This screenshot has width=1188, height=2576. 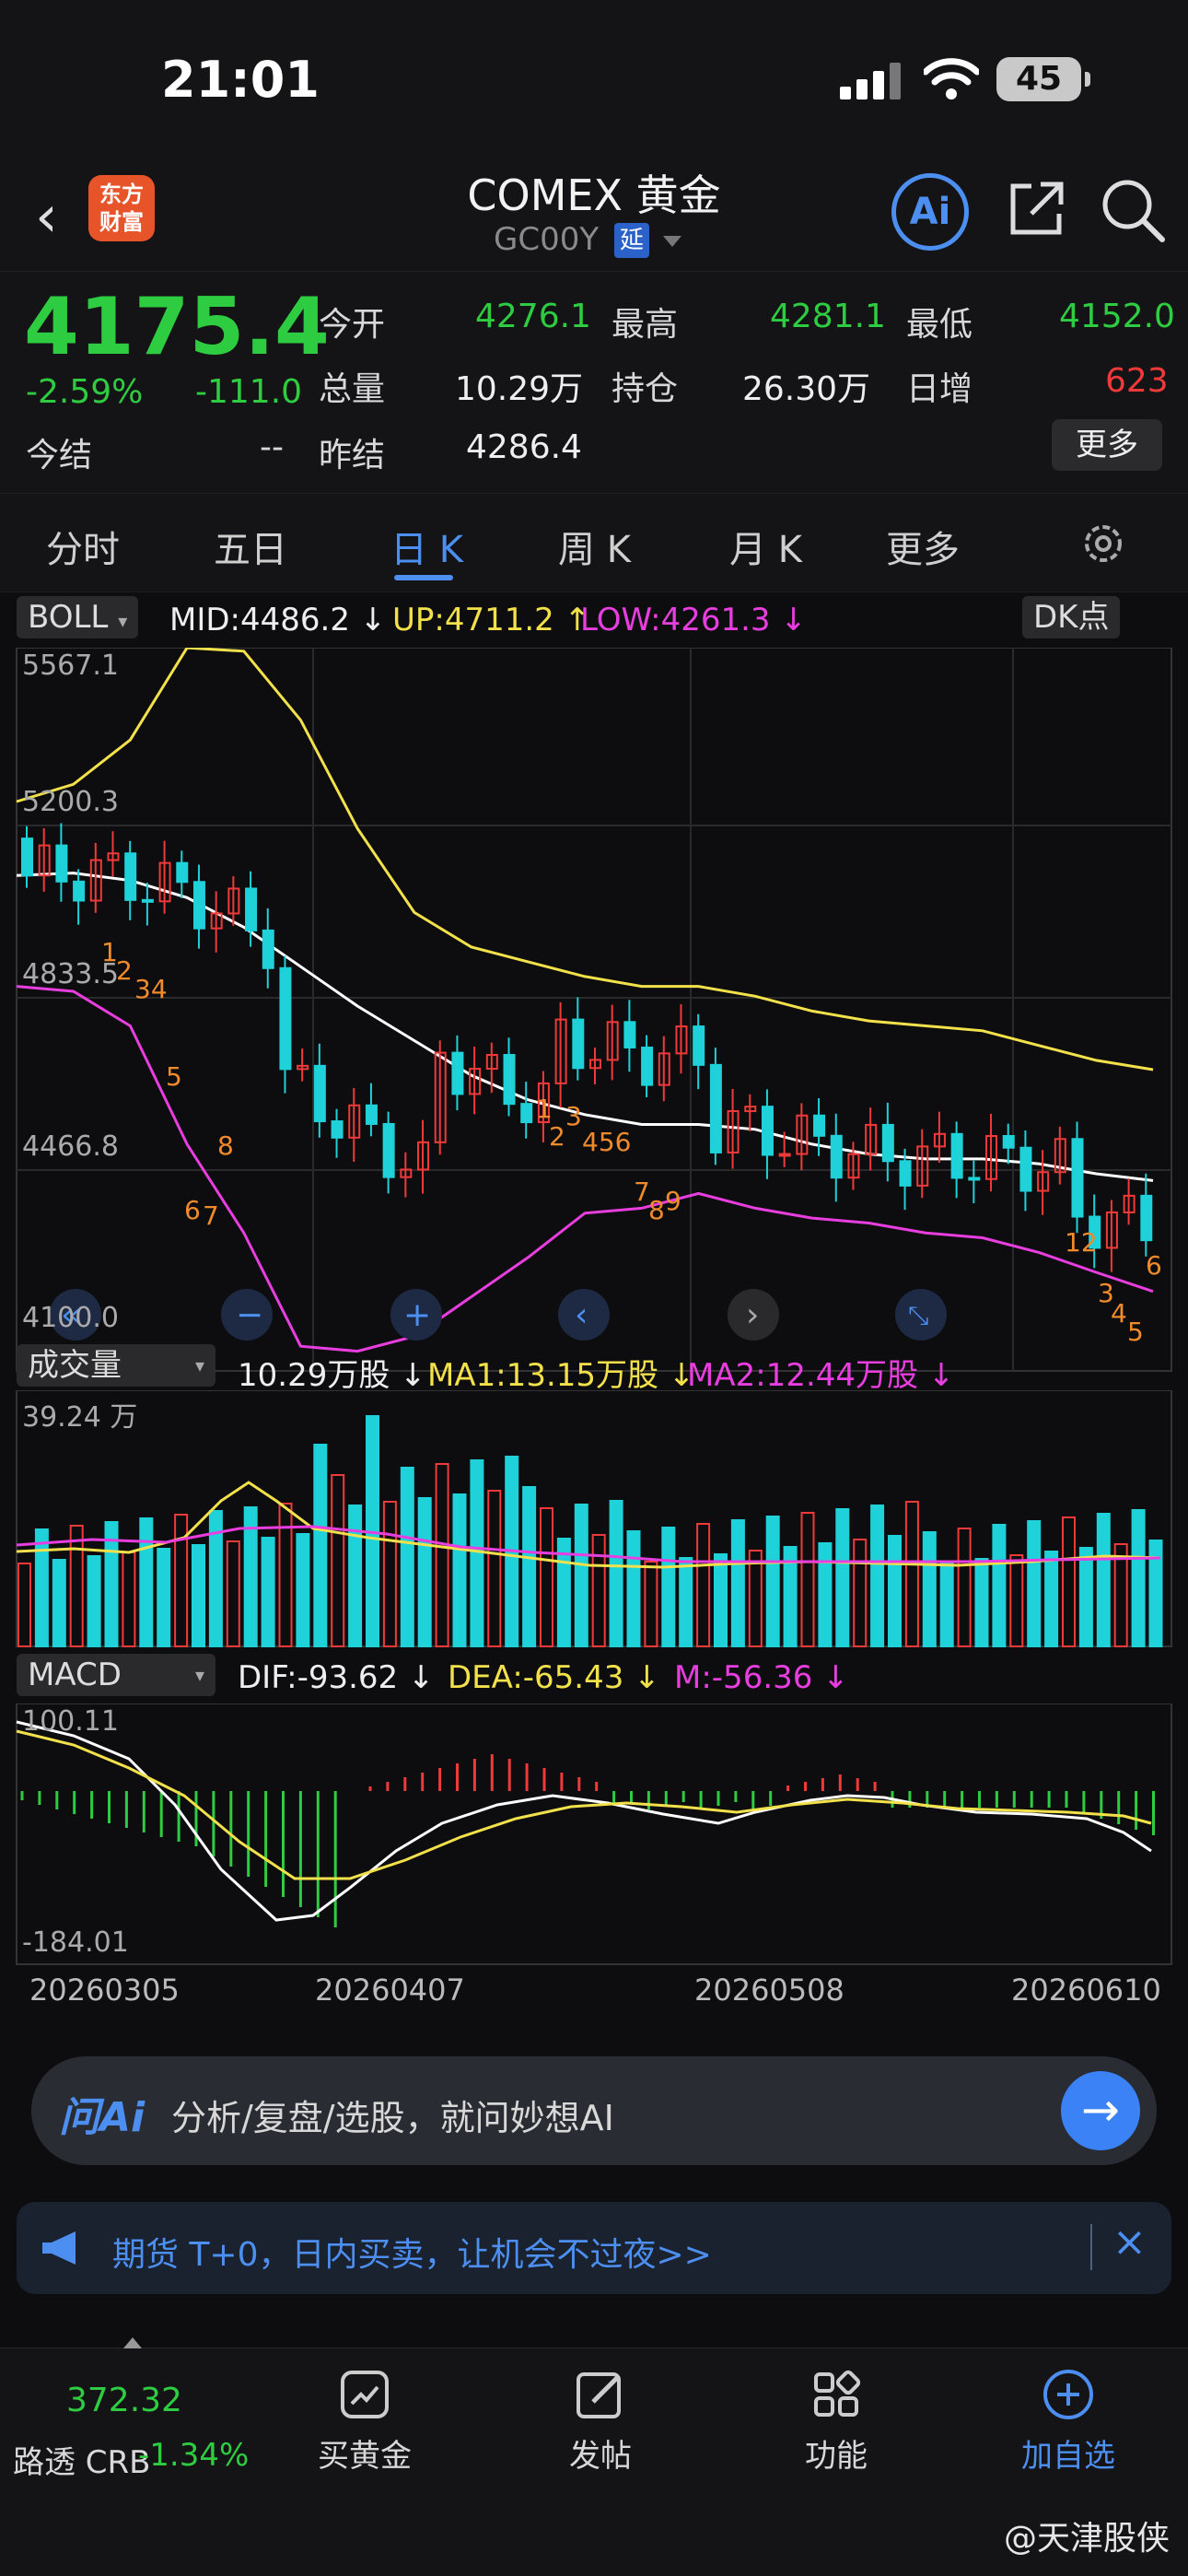 I want to click on open-value: 4276.1, so click(x=533, y=316).